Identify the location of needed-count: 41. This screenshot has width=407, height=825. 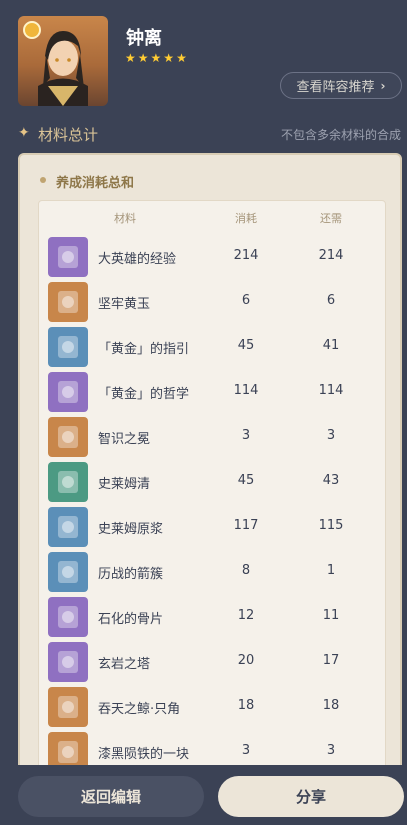
(331, 345).